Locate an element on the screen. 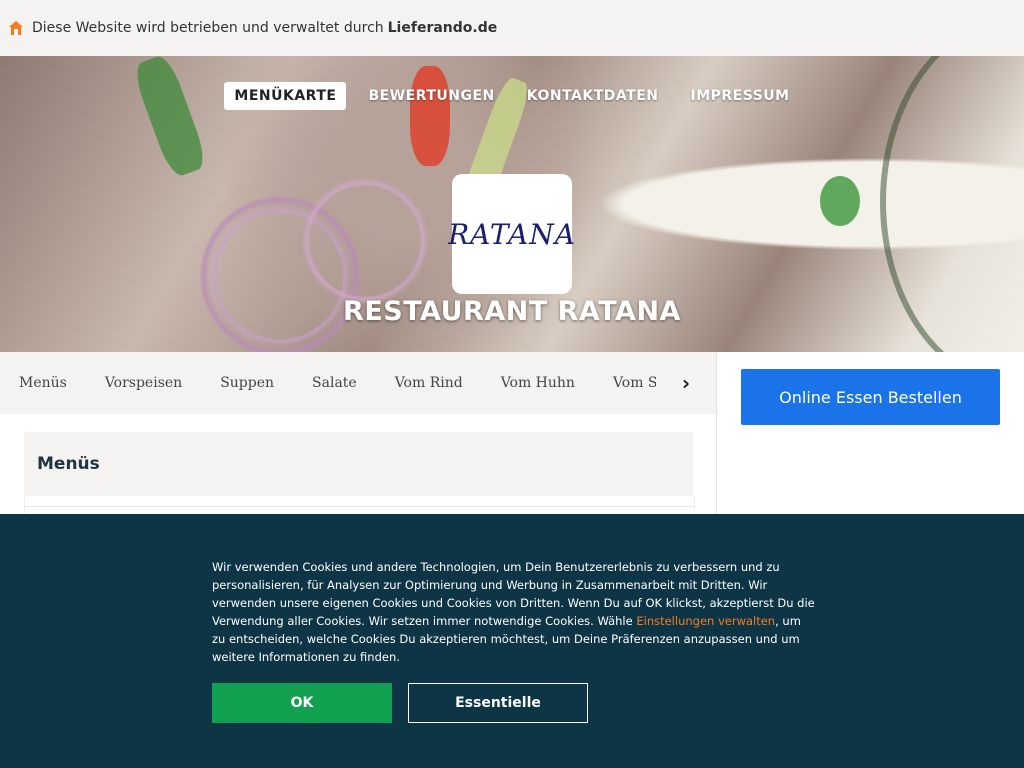  nav-kontaktdaten: KONTAKTDATEN is located at coordinates (593, 96).